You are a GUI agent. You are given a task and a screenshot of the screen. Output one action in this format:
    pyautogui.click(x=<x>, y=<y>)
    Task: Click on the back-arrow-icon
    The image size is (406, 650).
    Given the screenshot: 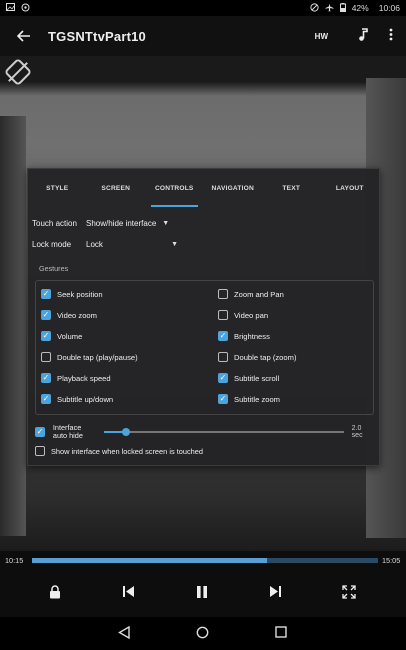 What is the action you would take?
    pyautogui.click(x=24, y=36)
    